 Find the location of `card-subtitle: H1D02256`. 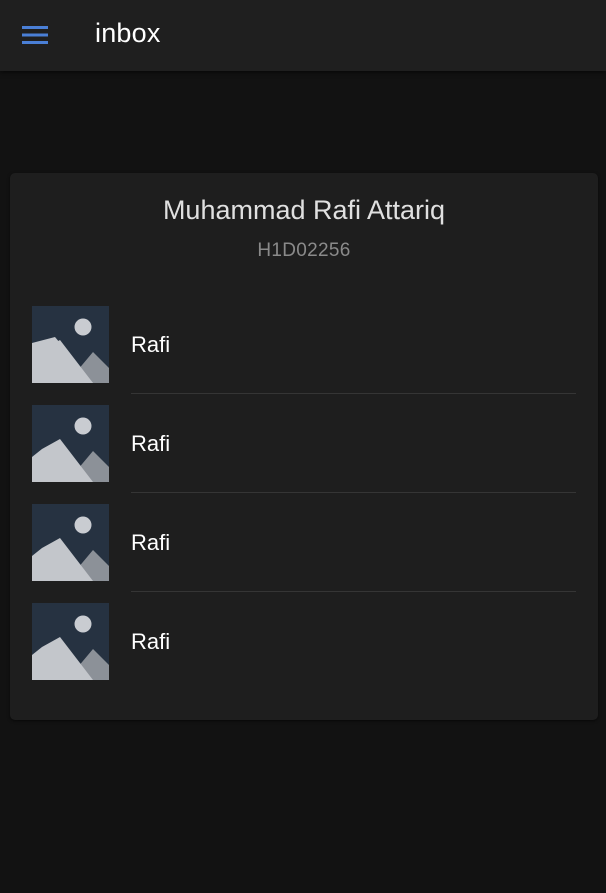

card-subtitle: H1D02256 is located at coordinates (304, 250).